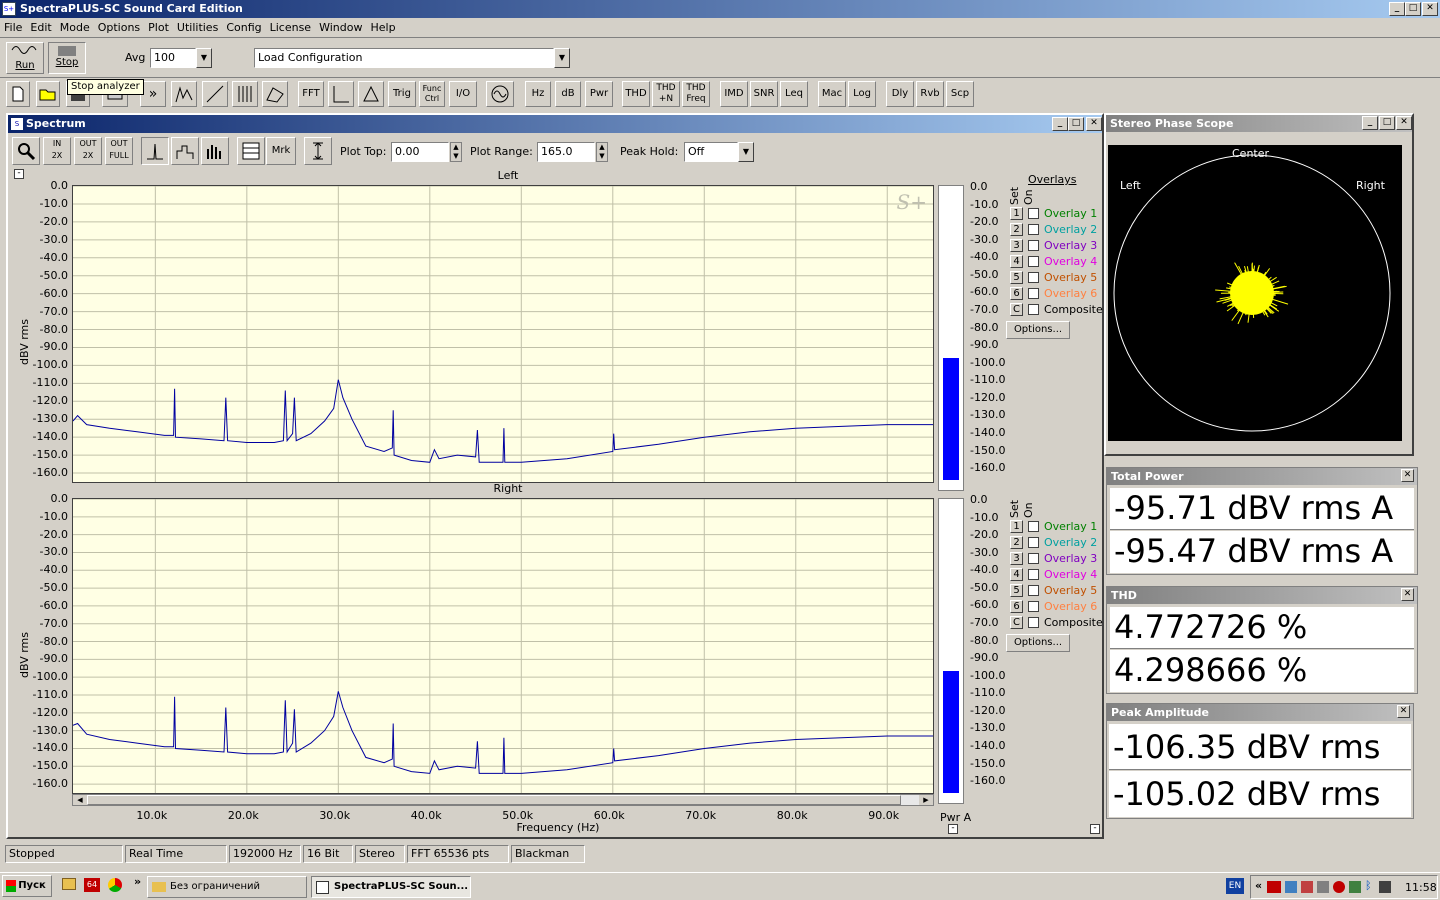  I want to click on plot-top-input: 0.00, so click(420, 152).